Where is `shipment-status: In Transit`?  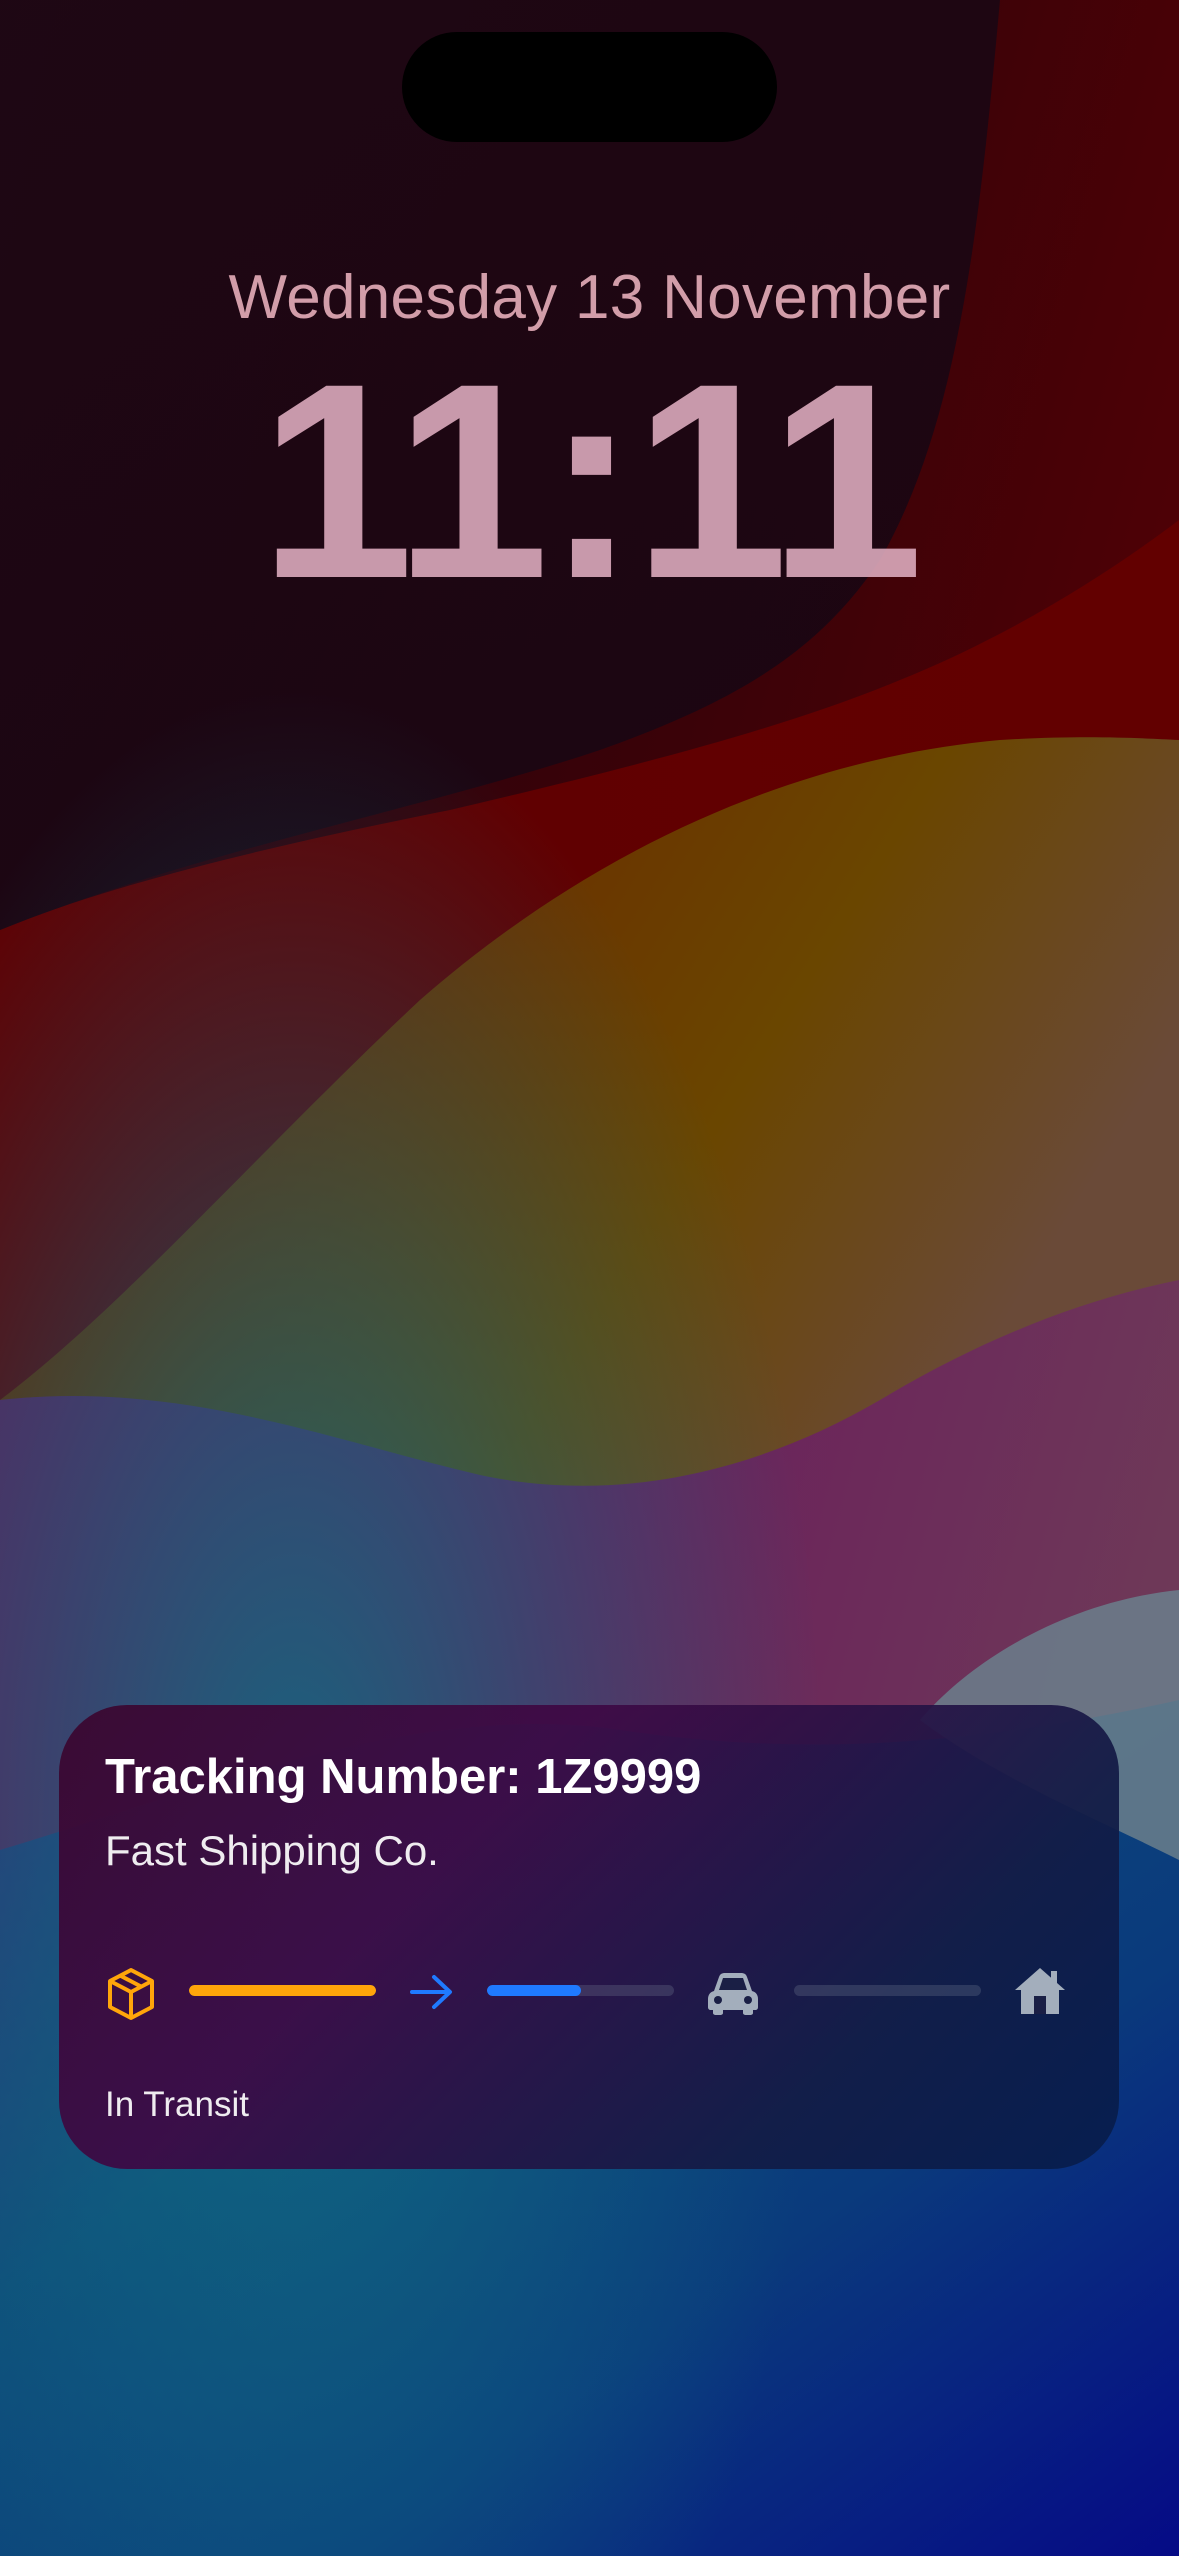
shipment-status: In Transit is located at coordinates (177, 2104).